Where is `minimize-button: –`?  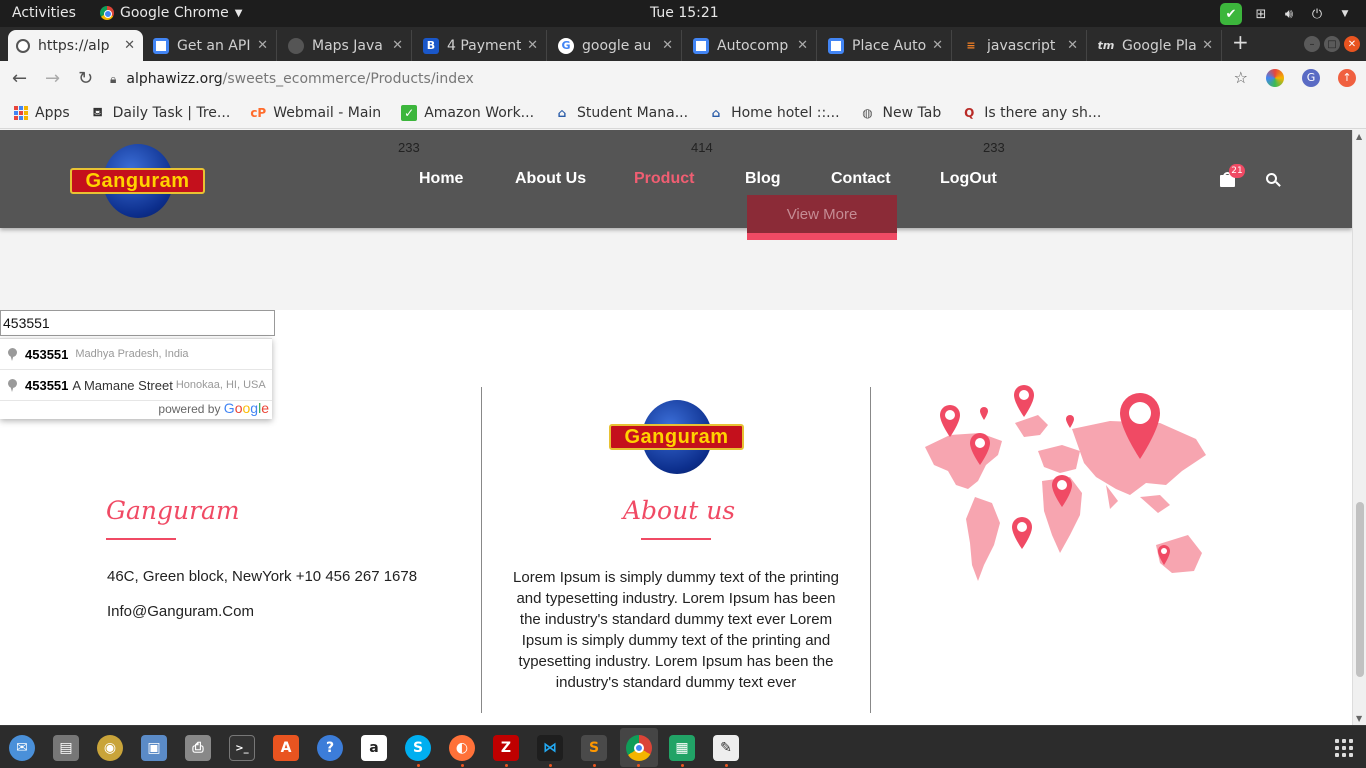 minimize-button: – is located at coordinates (1312, 44).